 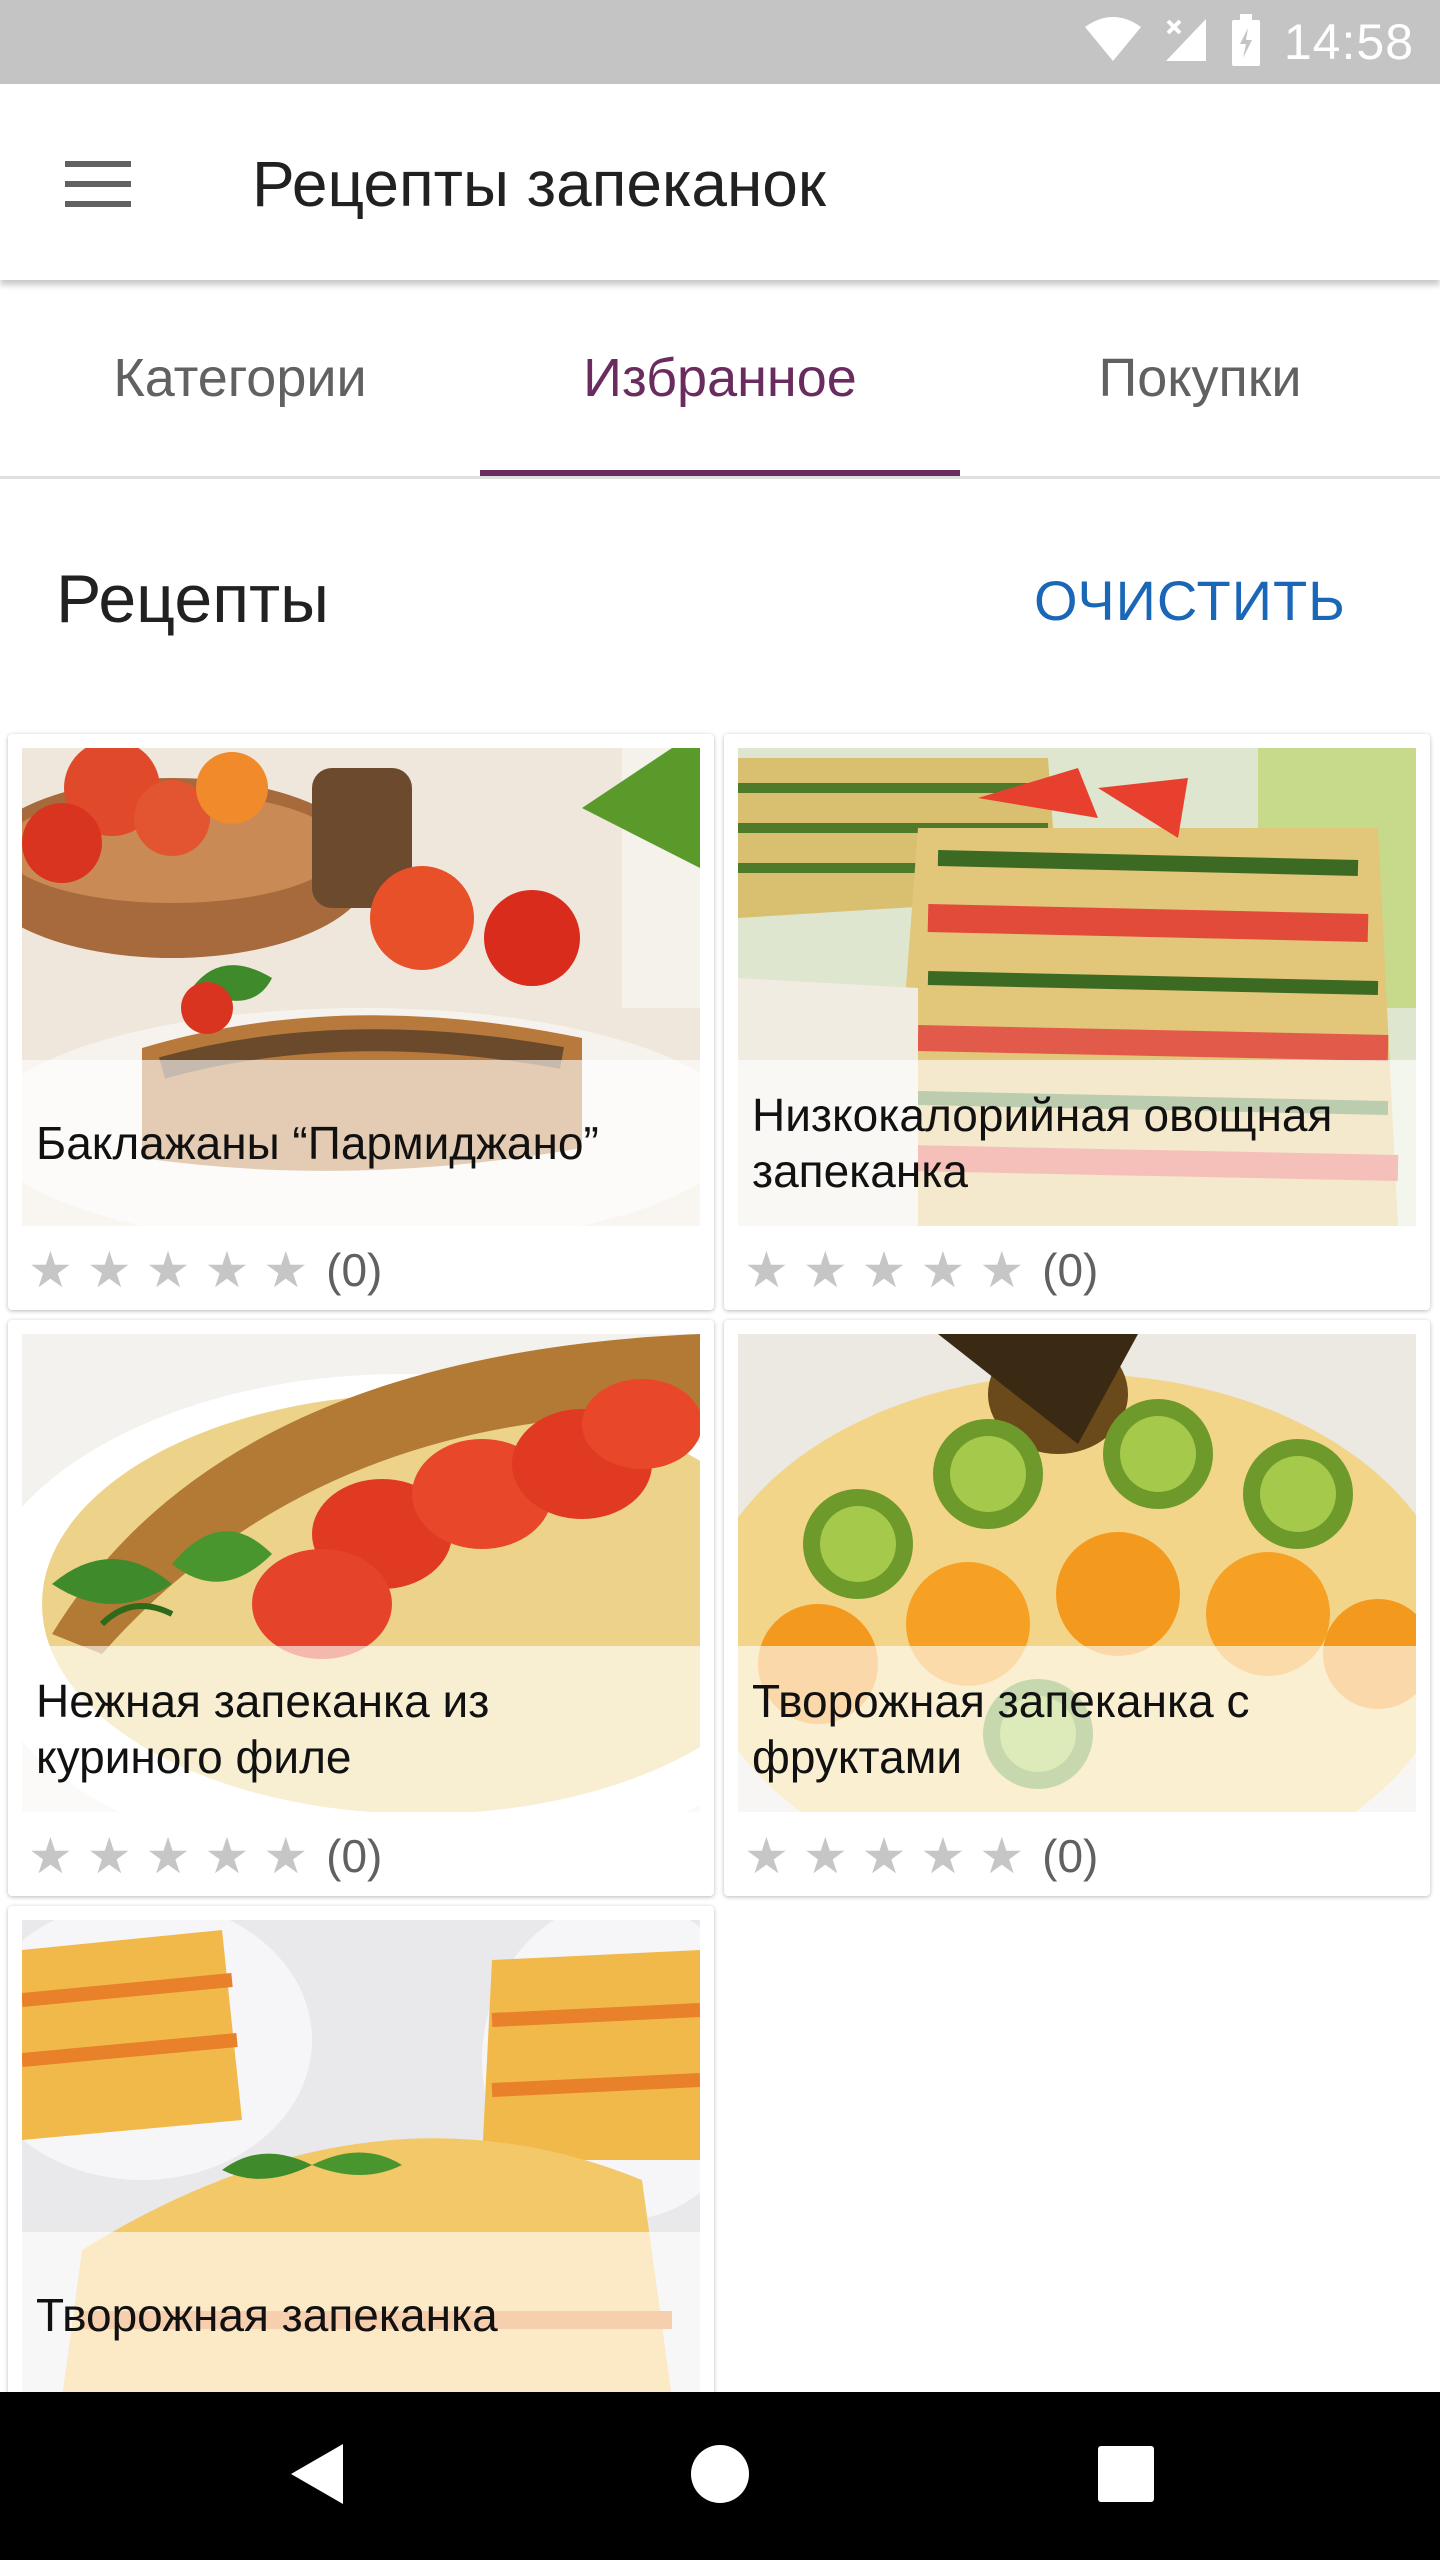 What do you see at coordinates (361, 987) in the screenshot?
I see `recipe-image: Баклажаны “Пармиджано”` at bounding box center [361, 987].